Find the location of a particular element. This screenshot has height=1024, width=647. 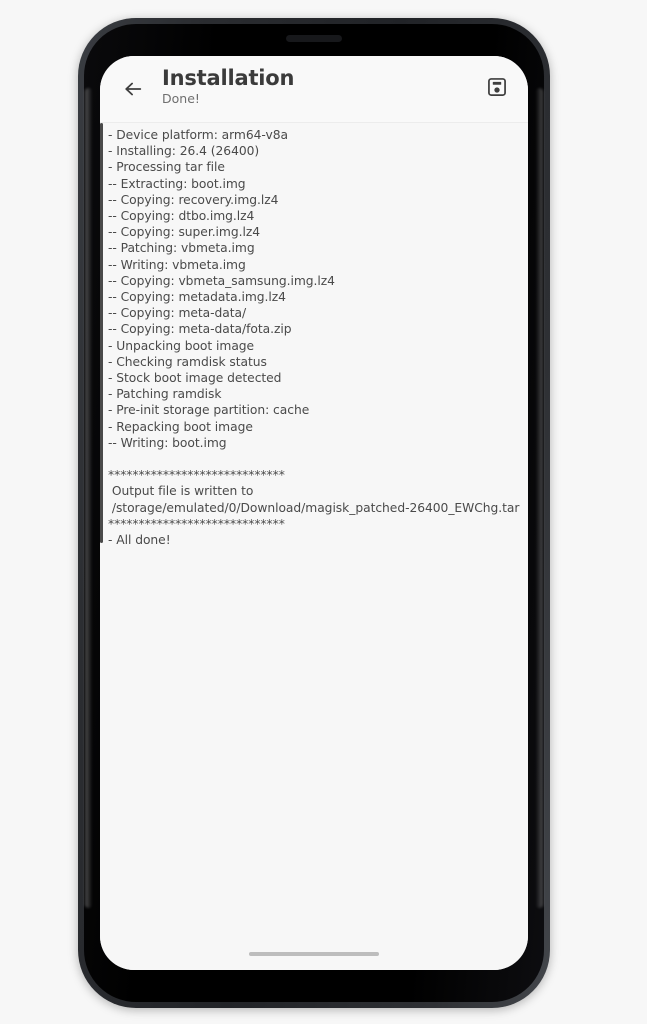

arrow-left-icon is located at coordinates (133, 89).